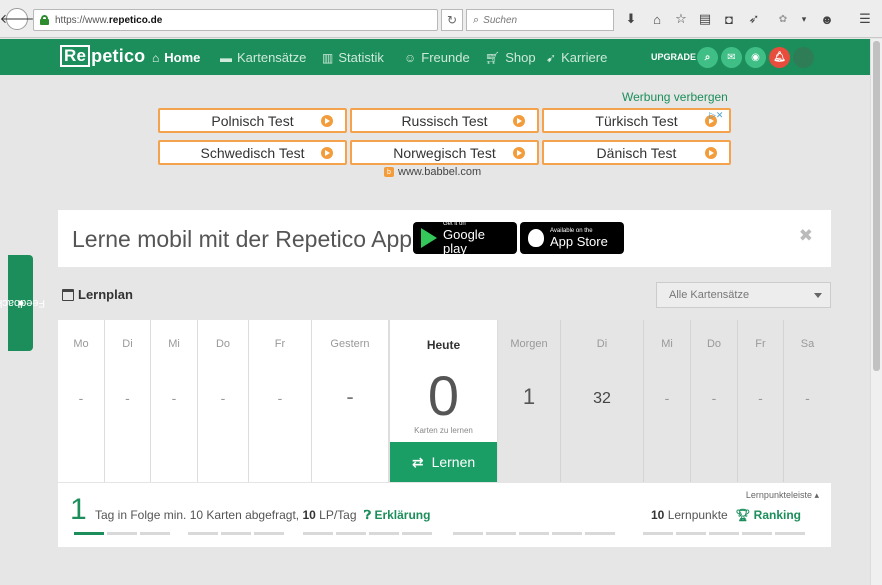  Describe the element at coordinates (865, 19) in the screenshot. I see `menu-icon: ☰` at that location.